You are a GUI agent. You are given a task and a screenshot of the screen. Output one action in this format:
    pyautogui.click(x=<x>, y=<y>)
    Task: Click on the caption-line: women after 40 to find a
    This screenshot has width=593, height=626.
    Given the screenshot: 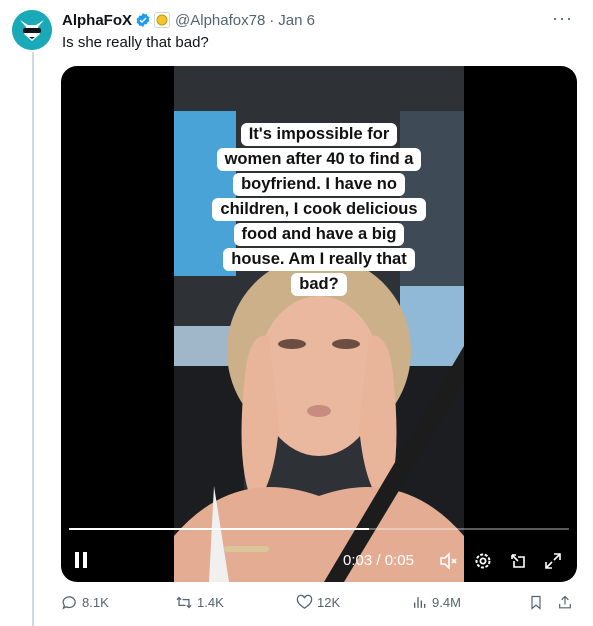 What is the action you would take?
    pyautogui.click(x=319, y=159)
    